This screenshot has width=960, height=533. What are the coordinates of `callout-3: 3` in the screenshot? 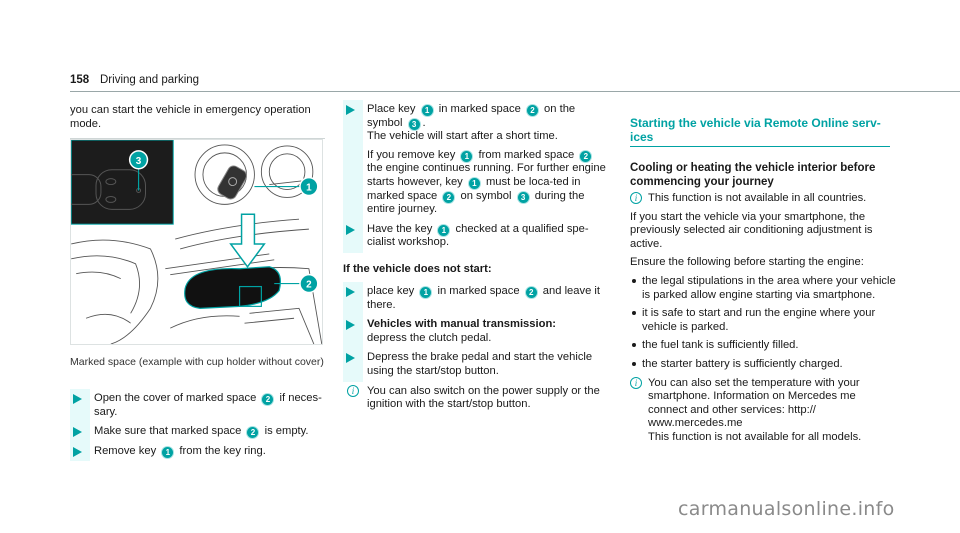 It's located at (138, 160).